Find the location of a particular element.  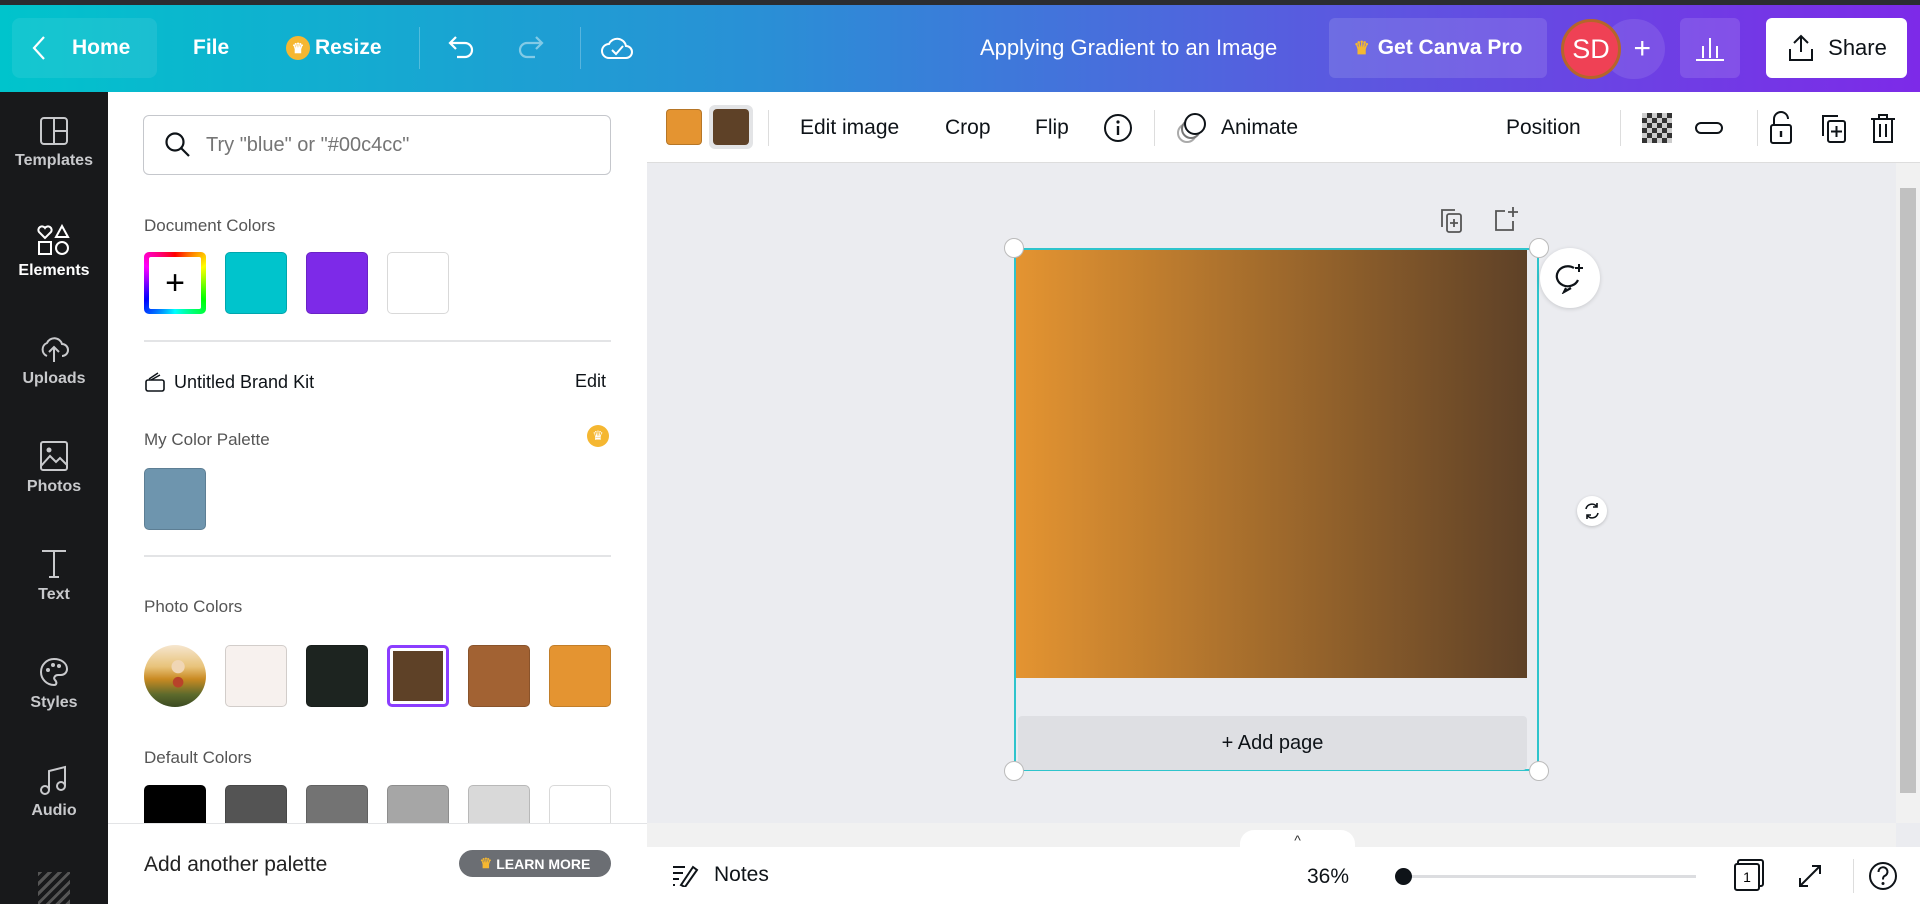

share-upload-icon is located at coordinates (1801, 47).